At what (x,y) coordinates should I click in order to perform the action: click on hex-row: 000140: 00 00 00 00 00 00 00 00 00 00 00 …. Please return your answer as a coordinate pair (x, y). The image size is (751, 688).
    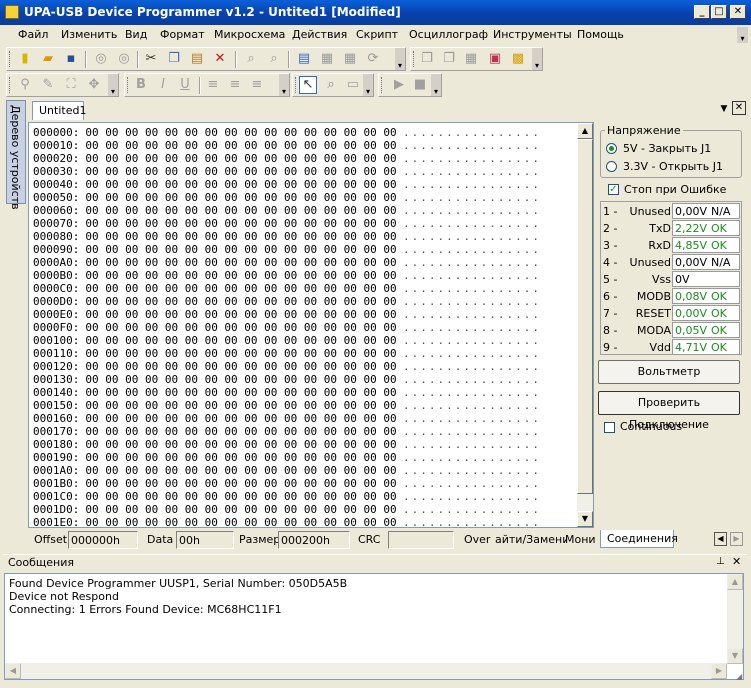
    Looking at the image, I should click on (215, 392).